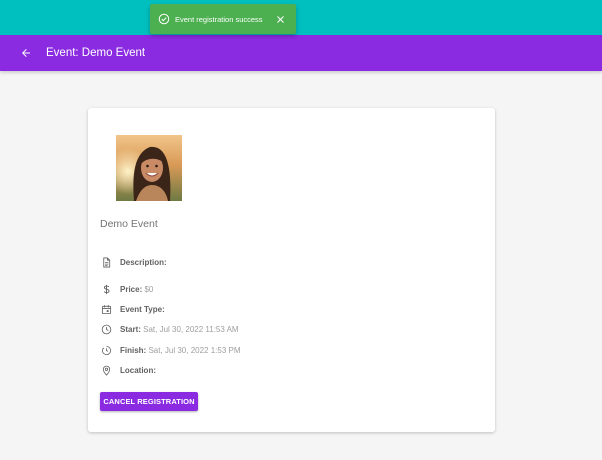 This screenshot has width=602, height=460. I want to click on success-snackbar: Event registration success, so click(223, 19).